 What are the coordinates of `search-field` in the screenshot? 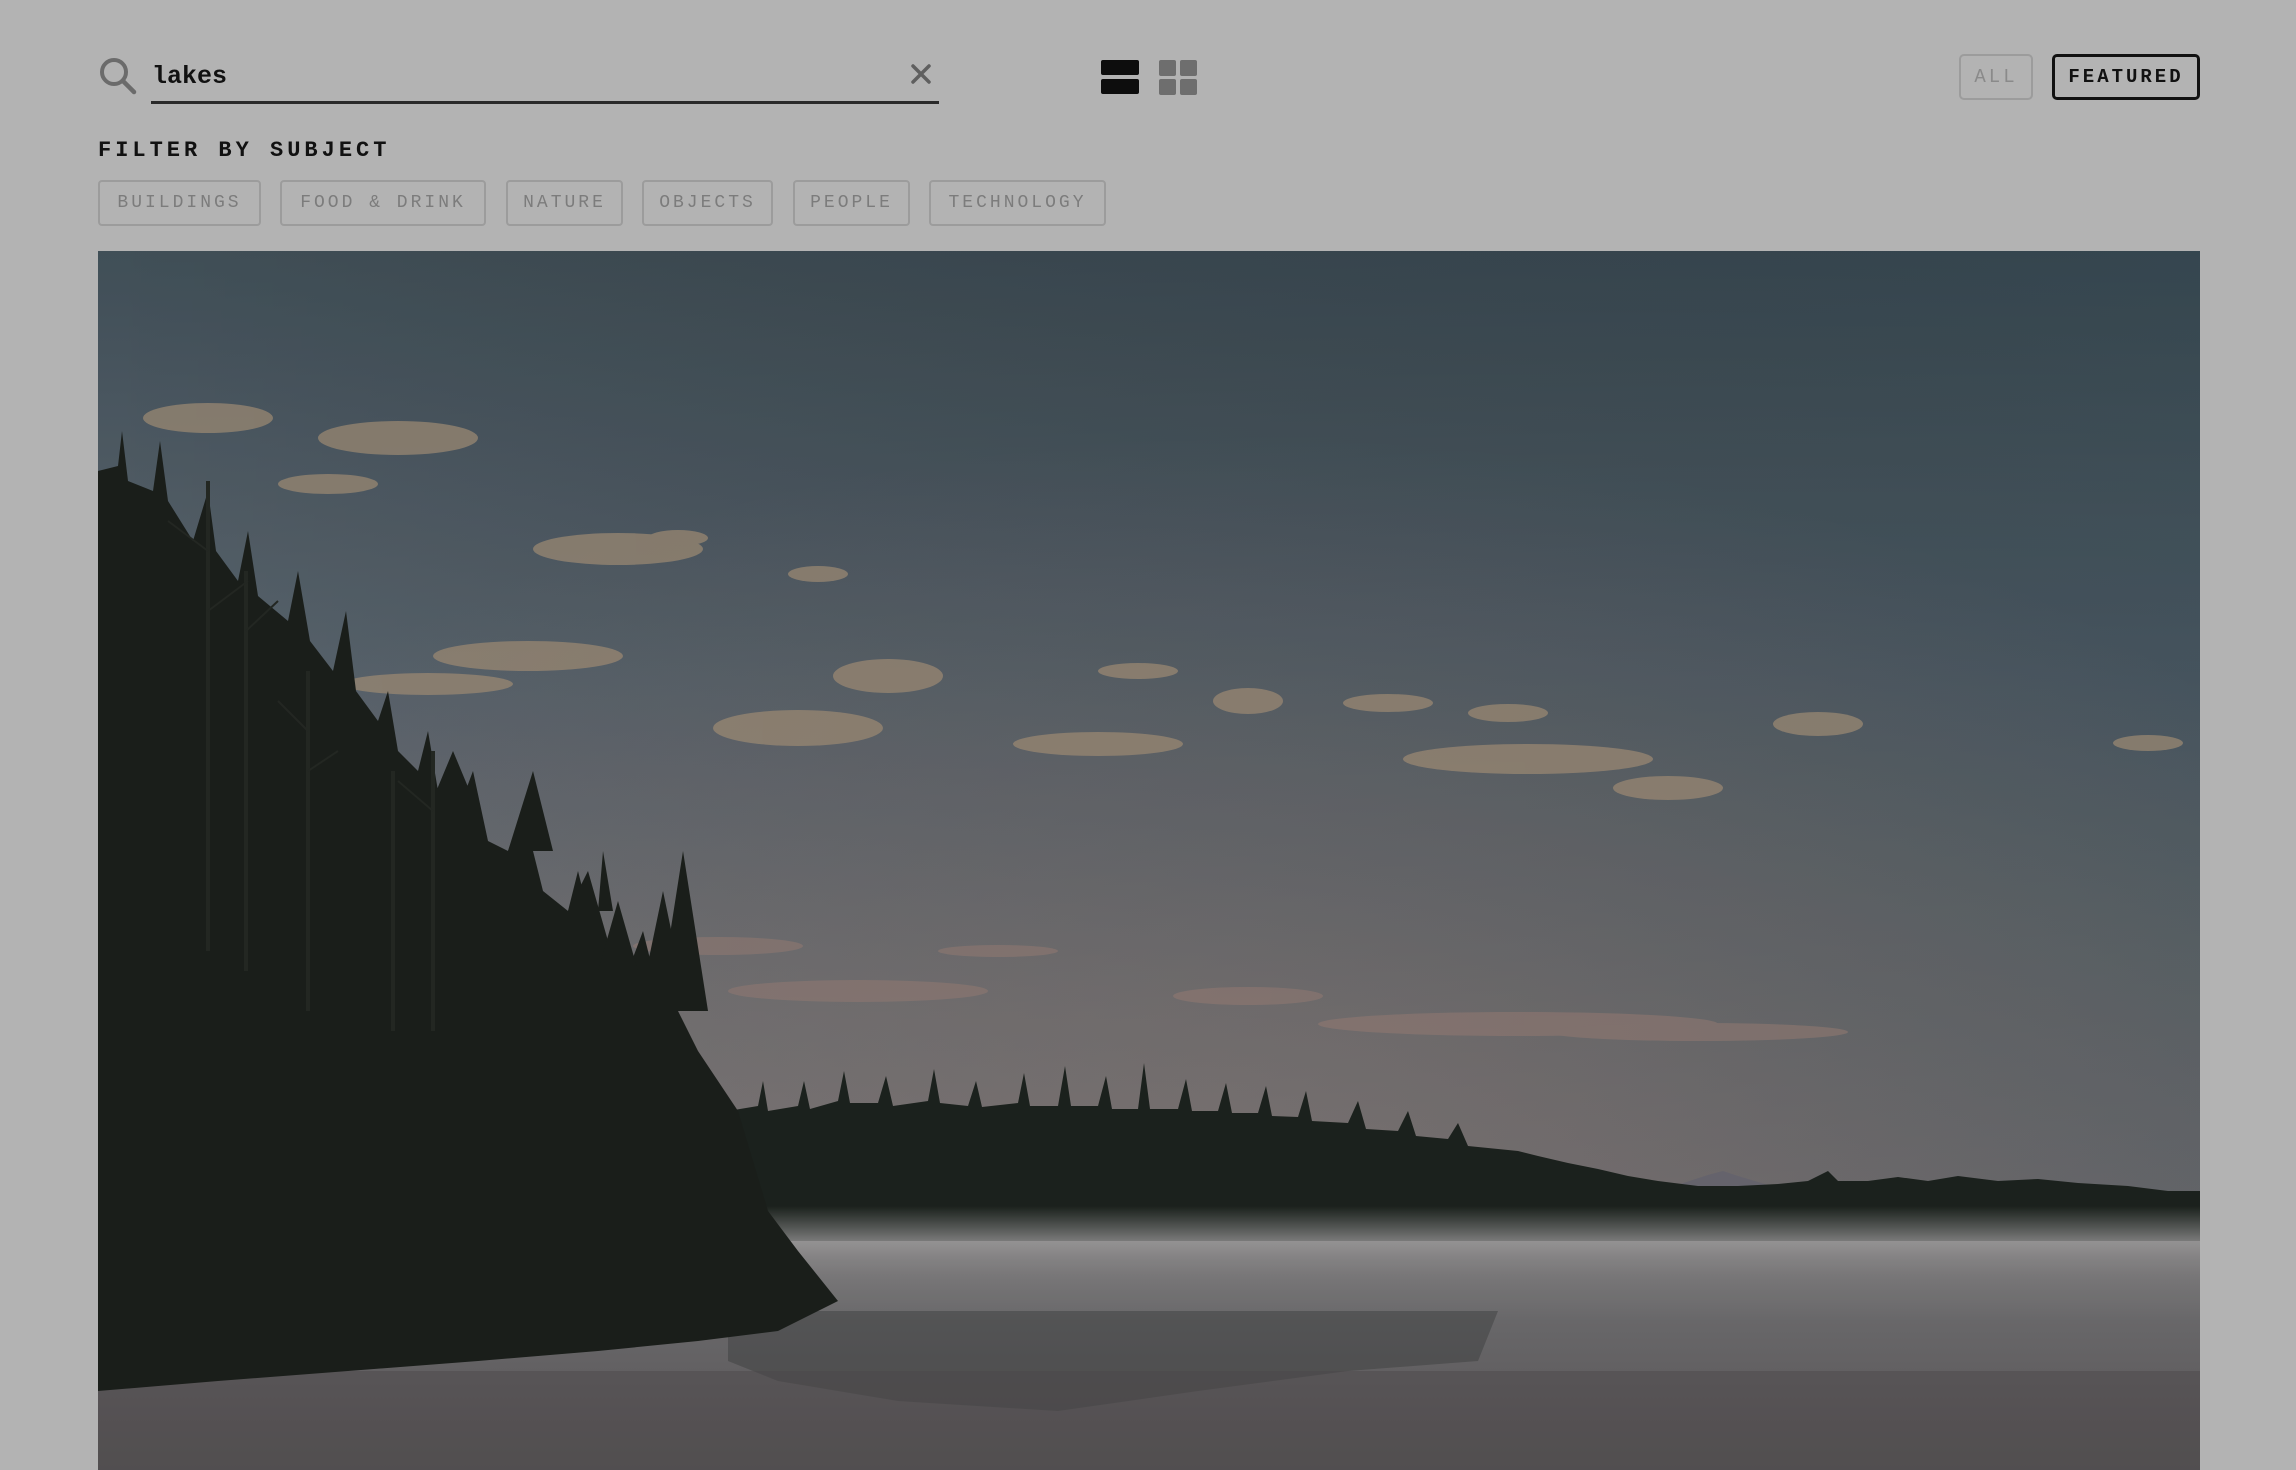 It's located at (545, 78).